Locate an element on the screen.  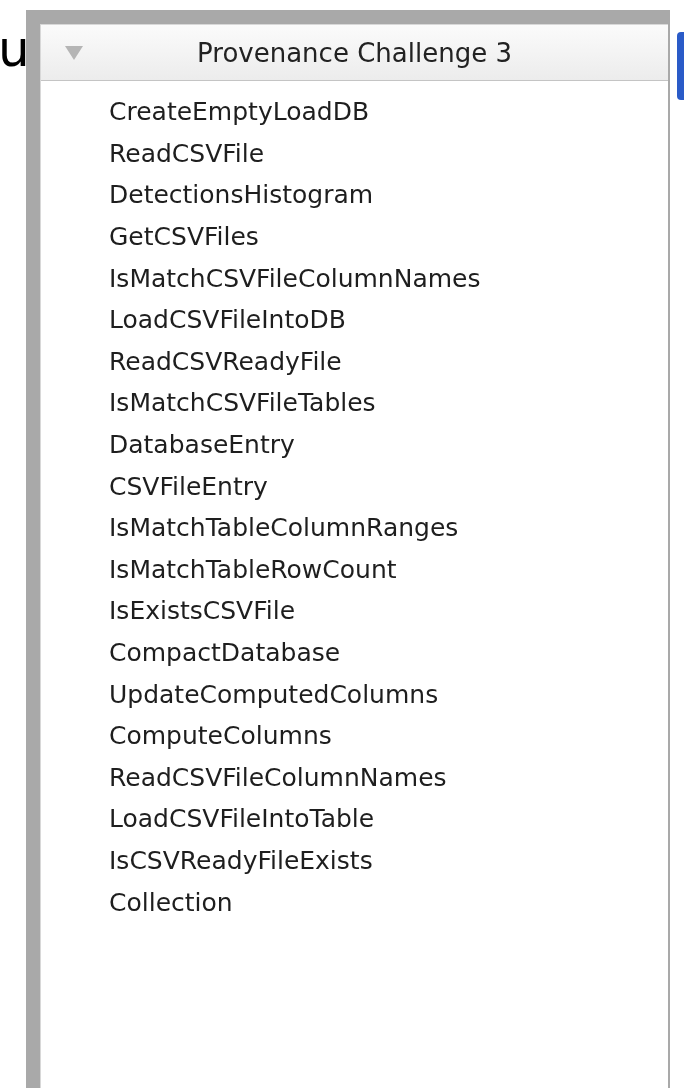
background-text: u is located at coordinates (15, 49).